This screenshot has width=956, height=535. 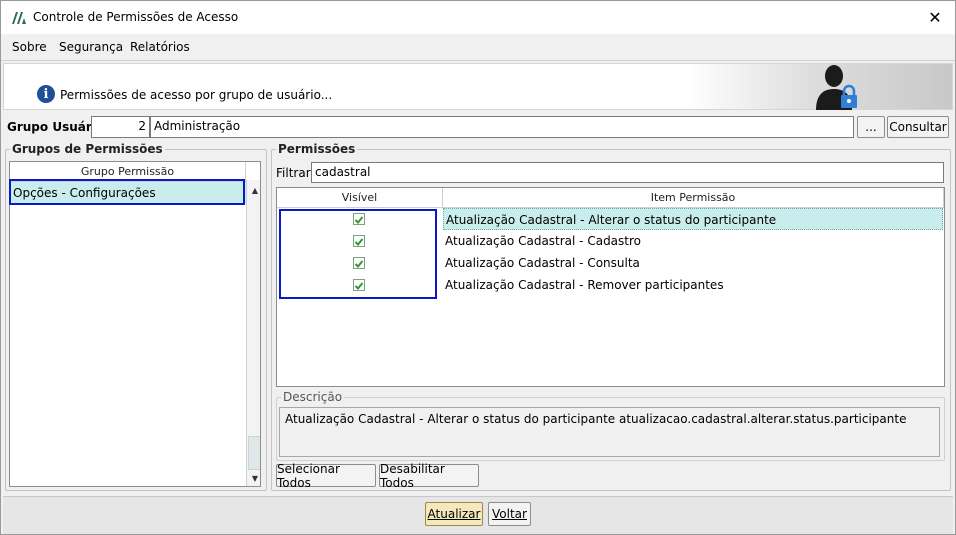 I want to click on back-label: Voltar, so click(x=509, y=514).